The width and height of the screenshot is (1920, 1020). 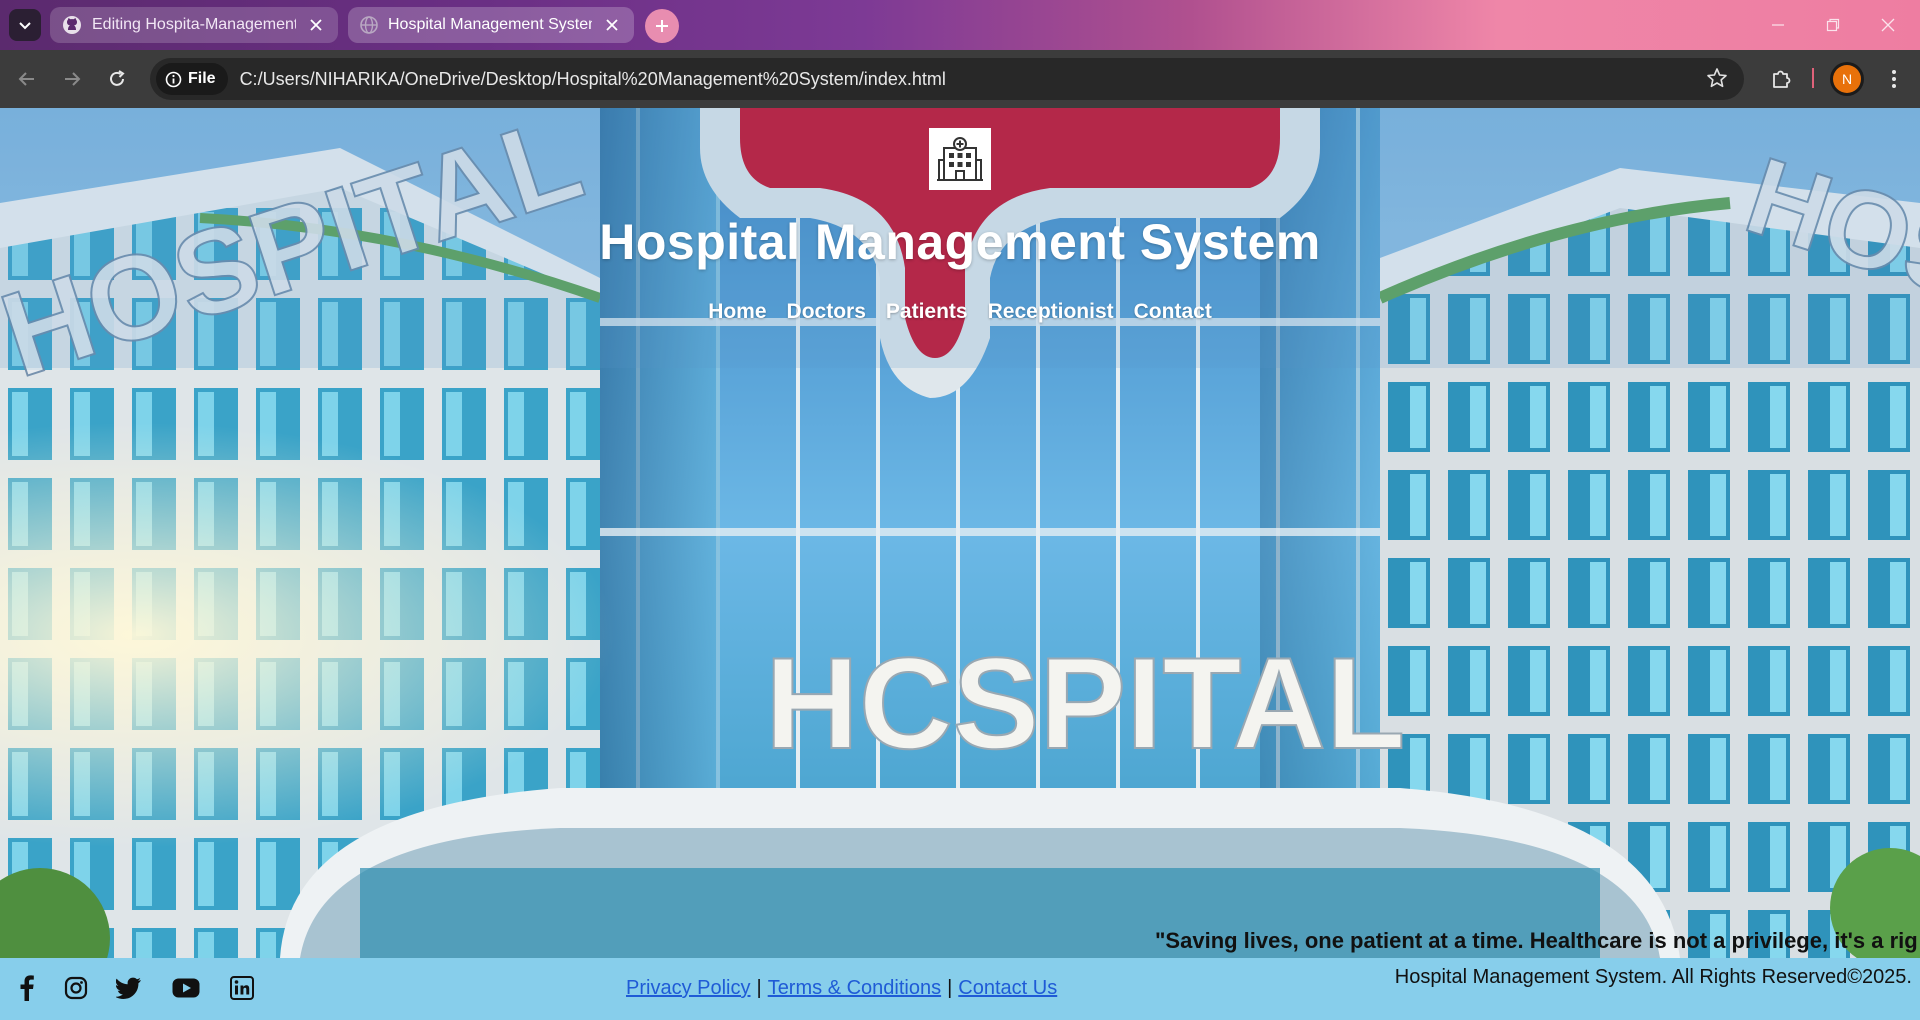 I want to click on facebook-icon, so click(x=27, y=988).